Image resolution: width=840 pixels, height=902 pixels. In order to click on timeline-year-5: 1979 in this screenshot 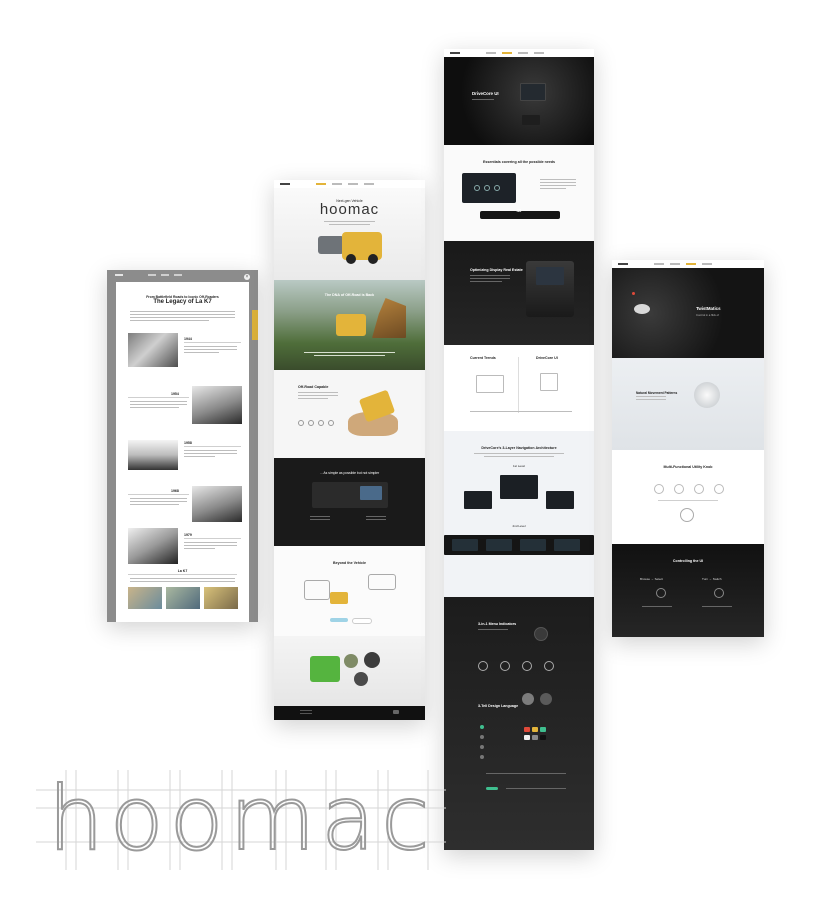, I will do `click(188, 535)`.